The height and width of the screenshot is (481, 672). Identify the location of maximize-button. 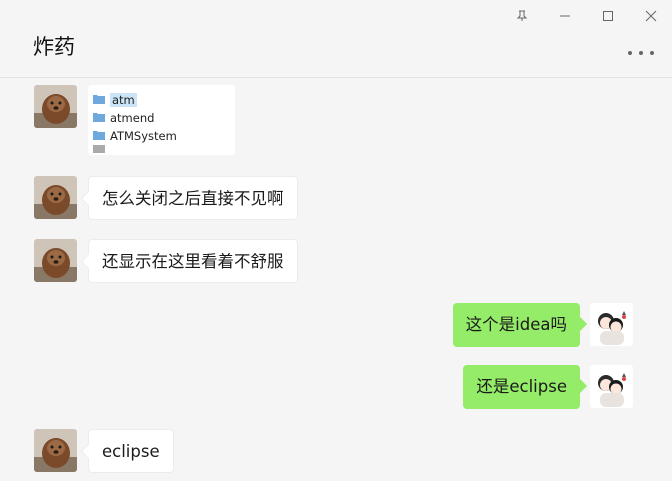
(607, 16).